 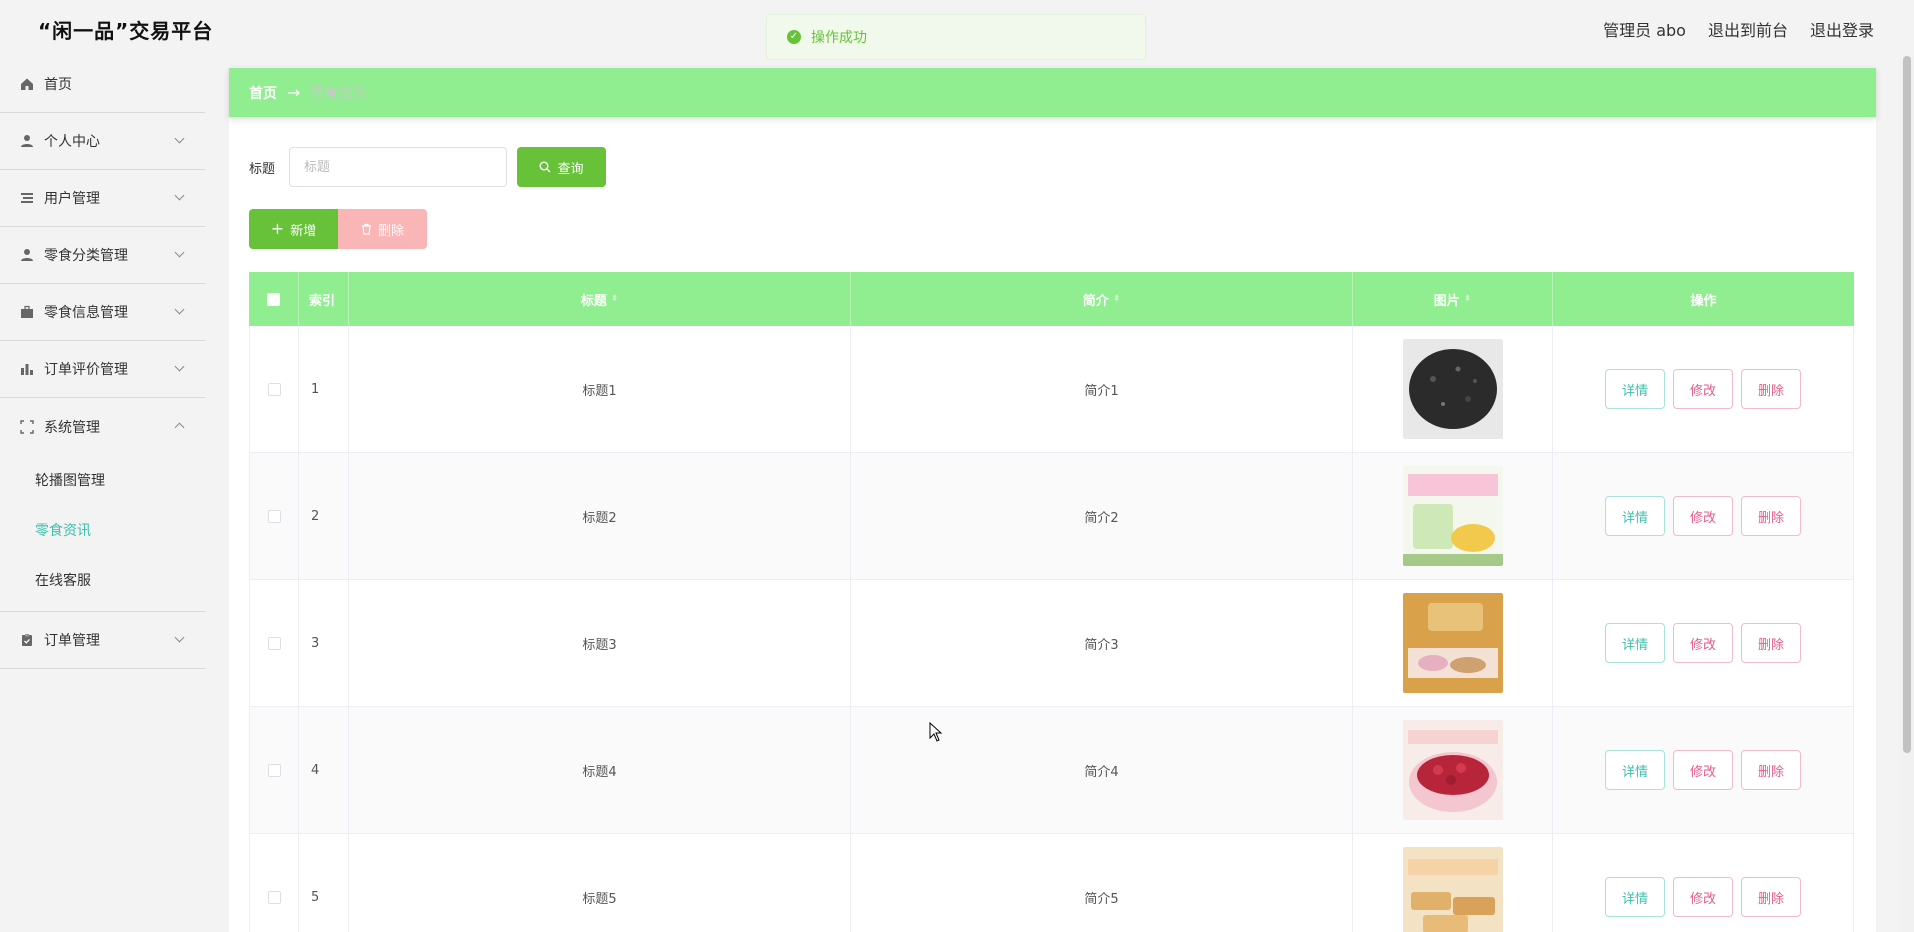 What do you see at coordinates (294, 92) in the screenshot?
I see `arrow-right-icon: →` at bounding box center [294, 92].